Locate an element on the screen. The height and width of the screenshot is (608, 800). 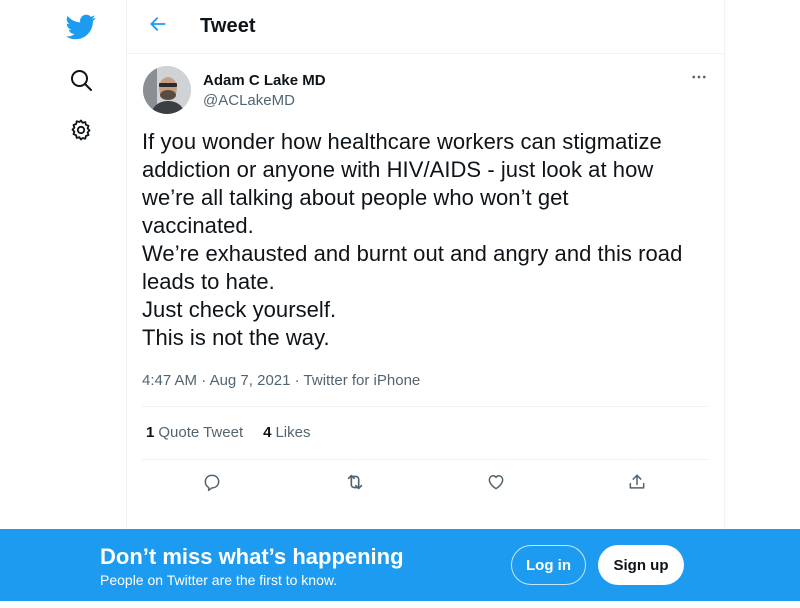
share-icon is located at coordinates (637, 484).